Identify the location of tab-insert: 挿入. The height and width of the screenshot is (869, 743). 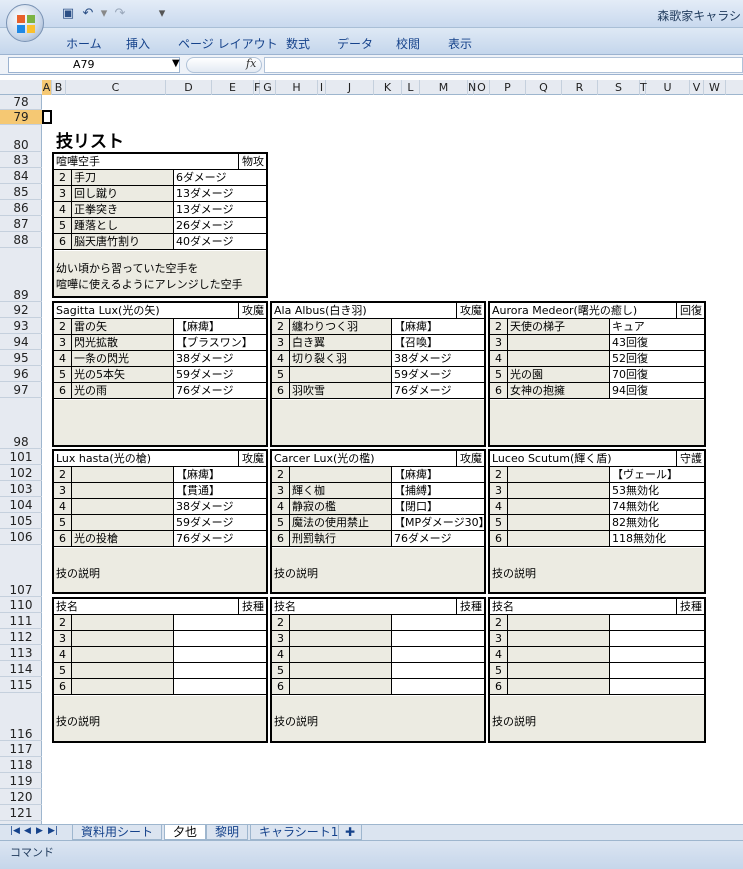
(138, 43).